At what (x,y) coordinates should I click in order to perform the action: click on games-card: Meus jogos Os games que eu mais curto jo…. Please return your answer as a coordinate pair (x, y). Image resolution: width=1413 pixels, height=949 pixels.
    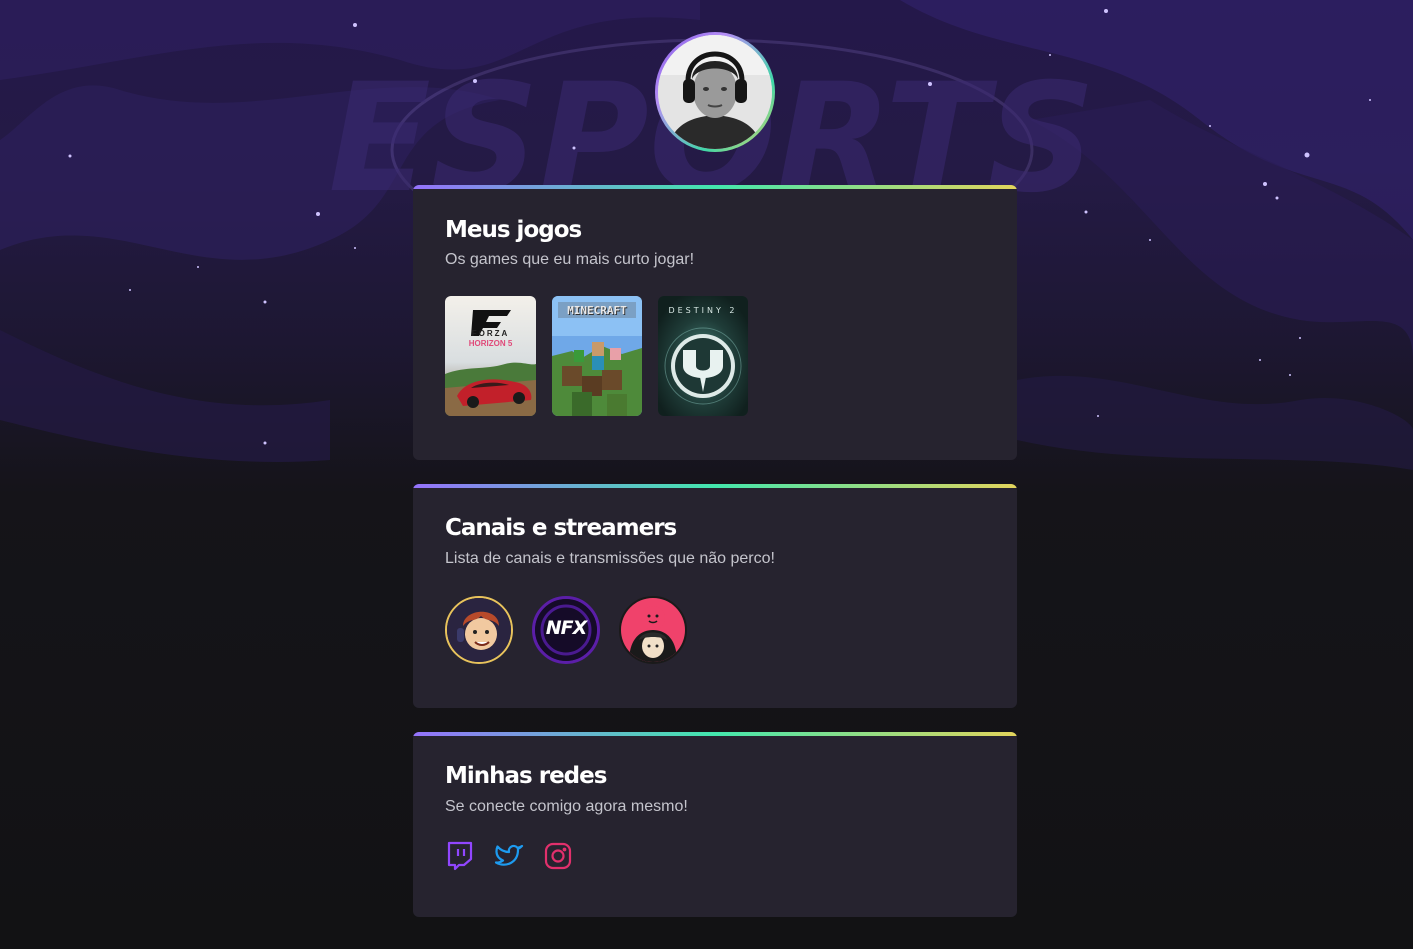
    Looking at the image, I should click on (715, 322).